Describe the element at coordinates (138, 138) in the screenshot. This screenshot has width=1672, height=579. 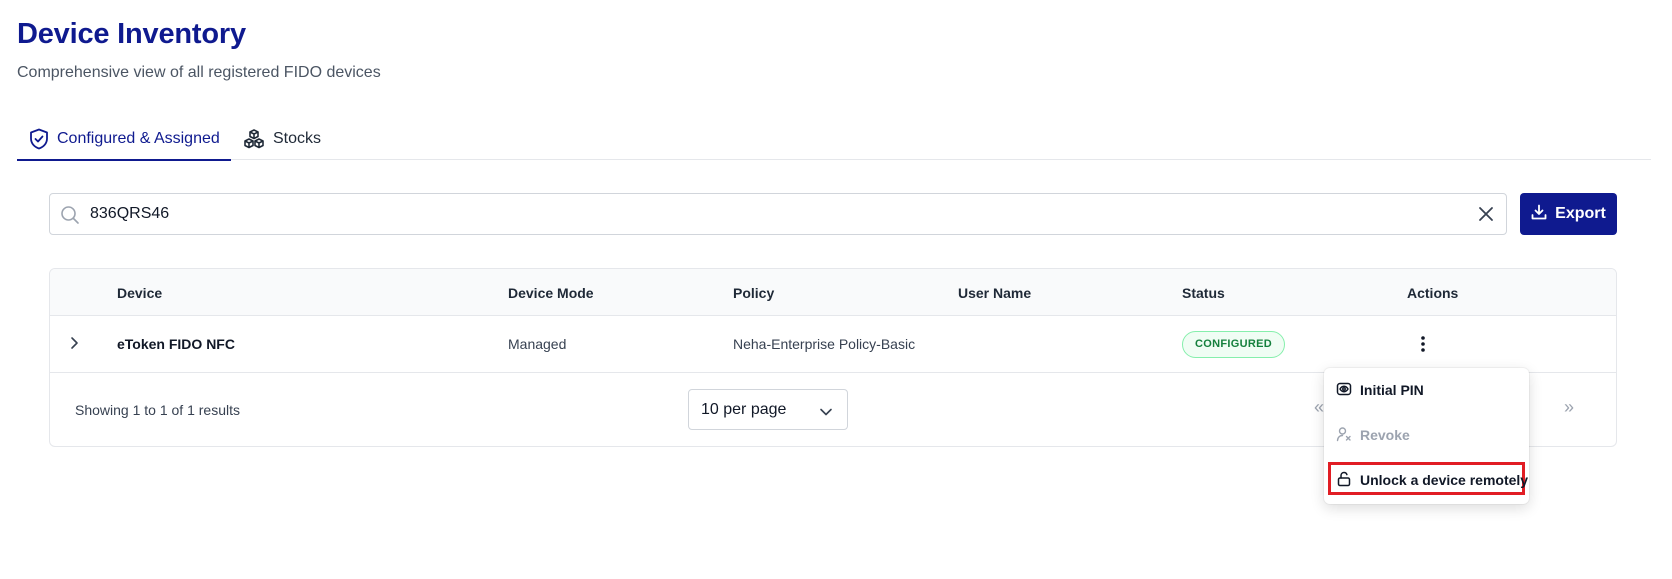
I see `tab-label: Configured & Assigned` at that location.